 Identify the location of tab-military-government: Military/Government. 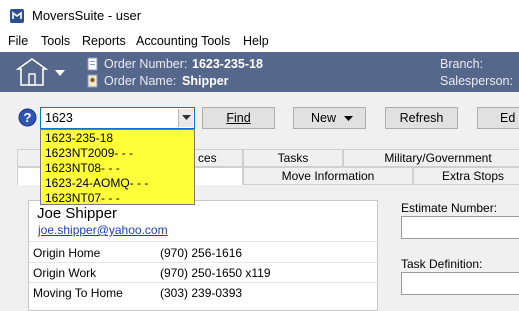
(431, 158).